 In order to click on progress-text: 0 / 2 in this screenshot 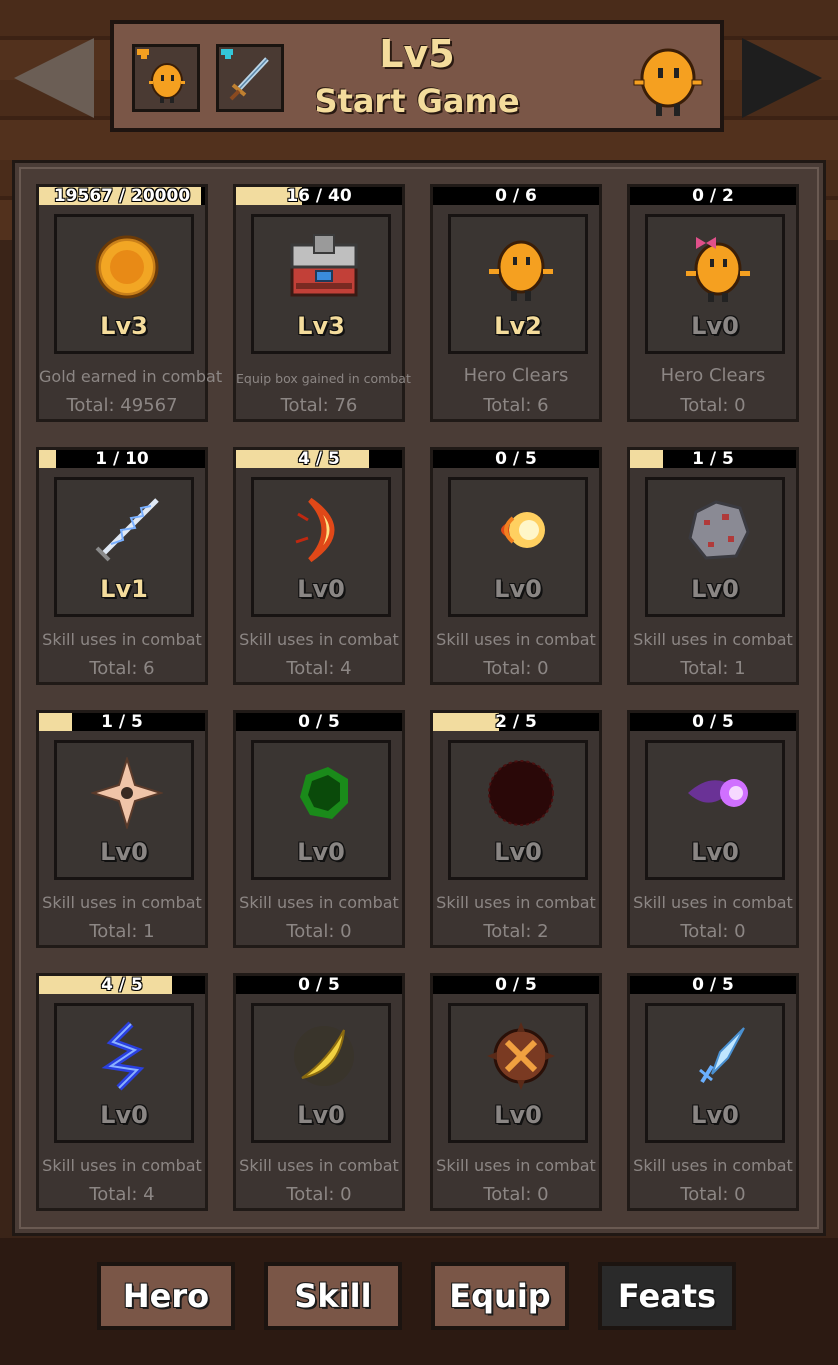, I will do `click(713, 196)`.